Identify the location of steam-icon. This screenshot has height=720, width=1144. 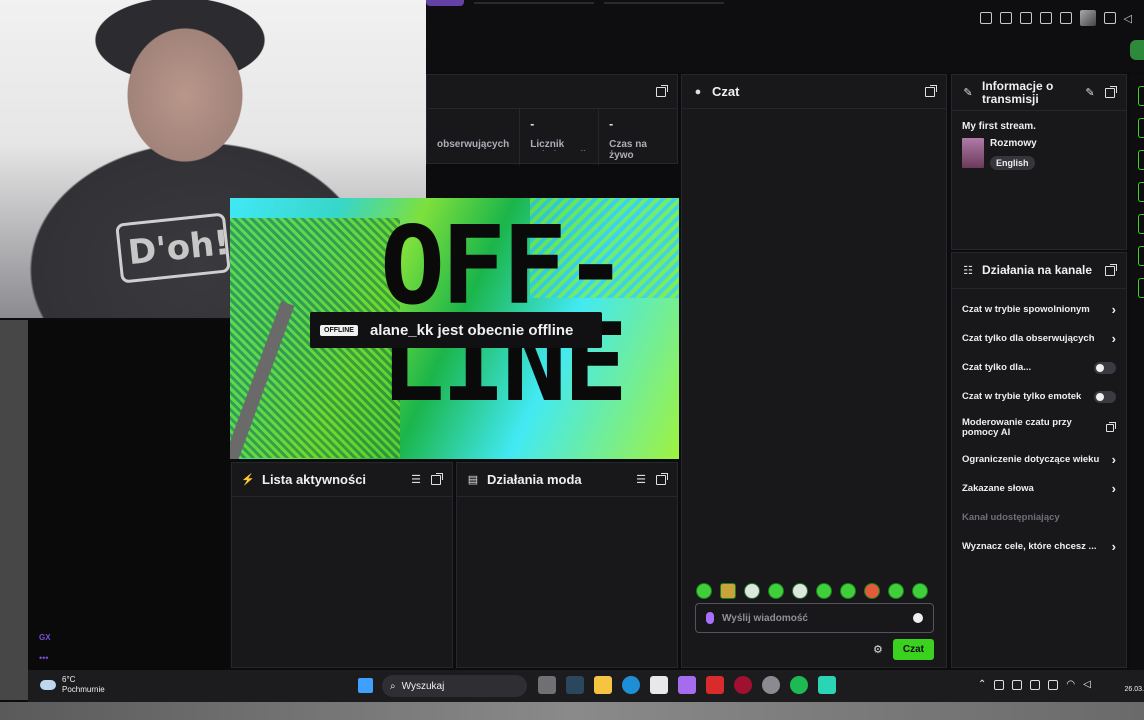
(575, 685).